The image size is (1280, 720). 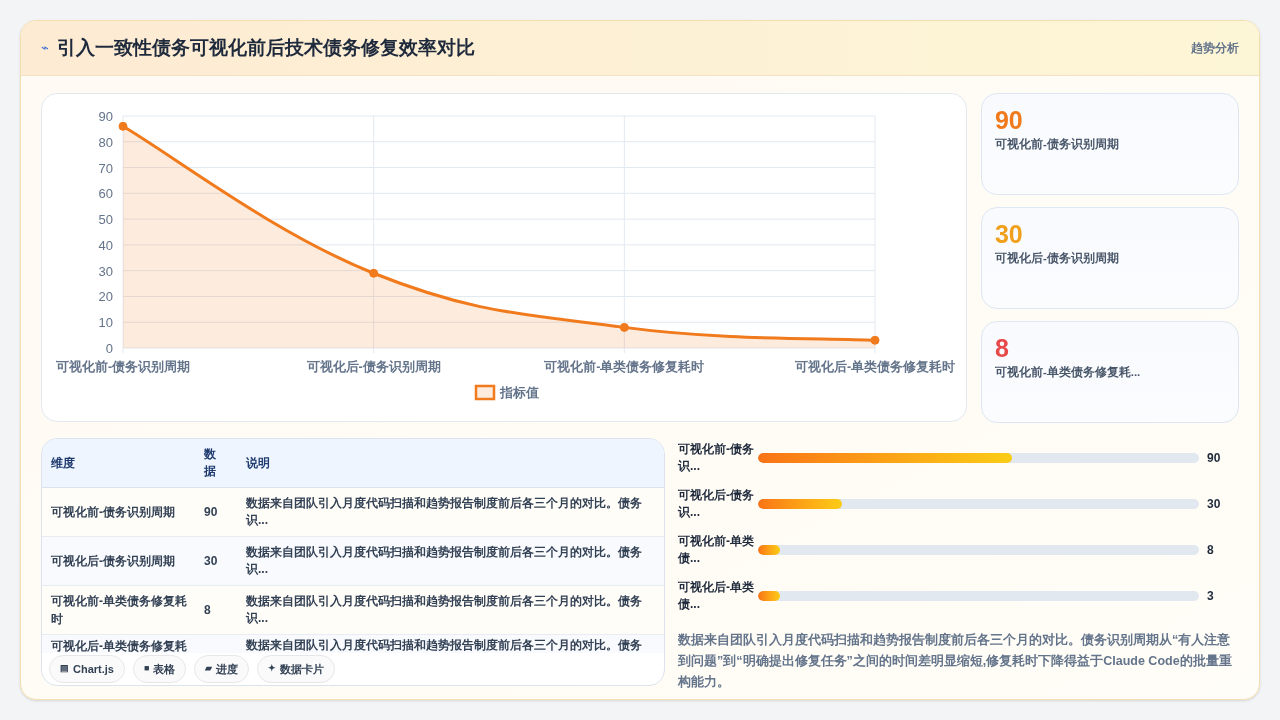 What do you see at coordinates (1057, 144) in the screenshot?
I see `stat-label: 可视化前-债务识别周期` at bounding box center [1057, 144].